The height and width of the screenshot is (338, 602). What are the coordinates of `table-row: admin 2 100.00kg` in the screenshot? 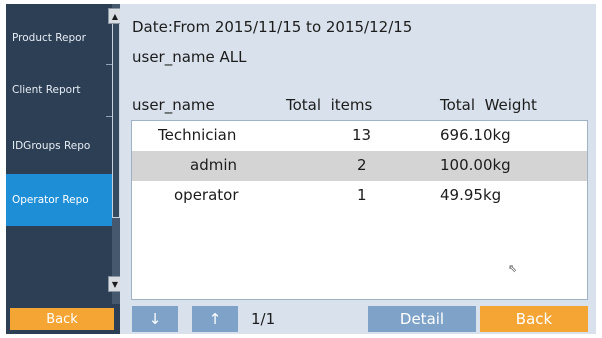 It's located at (359, 166).